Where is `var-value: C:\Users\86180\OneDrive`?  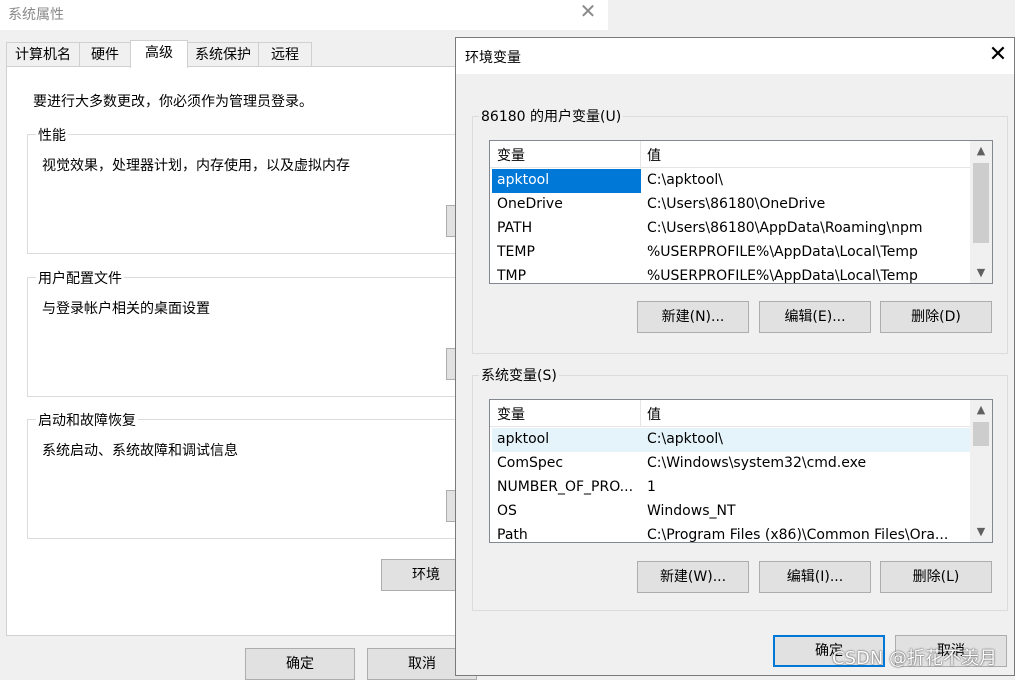 var-value: C:\Users\86180\OneDrive is located at coordinates (736, 204).